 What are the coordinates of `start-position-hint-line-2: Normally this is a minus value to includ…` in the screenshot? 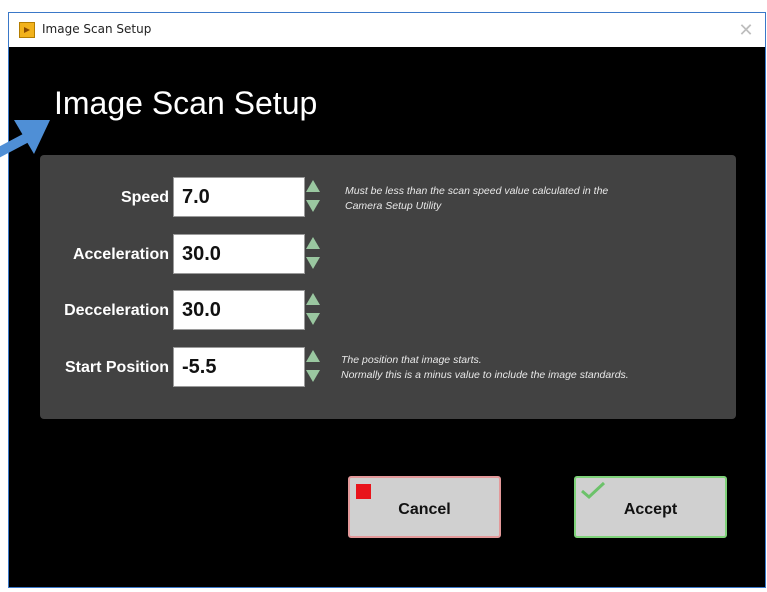 It's located at (485, 375).